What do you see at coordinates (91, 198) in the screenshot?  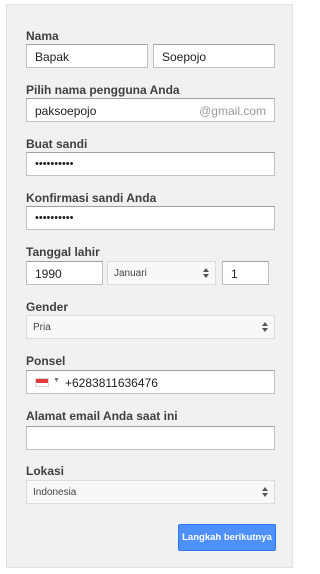 I see `confirm-password-label: Konfirmasi sandi Anda` at bounding box center [91, 198].